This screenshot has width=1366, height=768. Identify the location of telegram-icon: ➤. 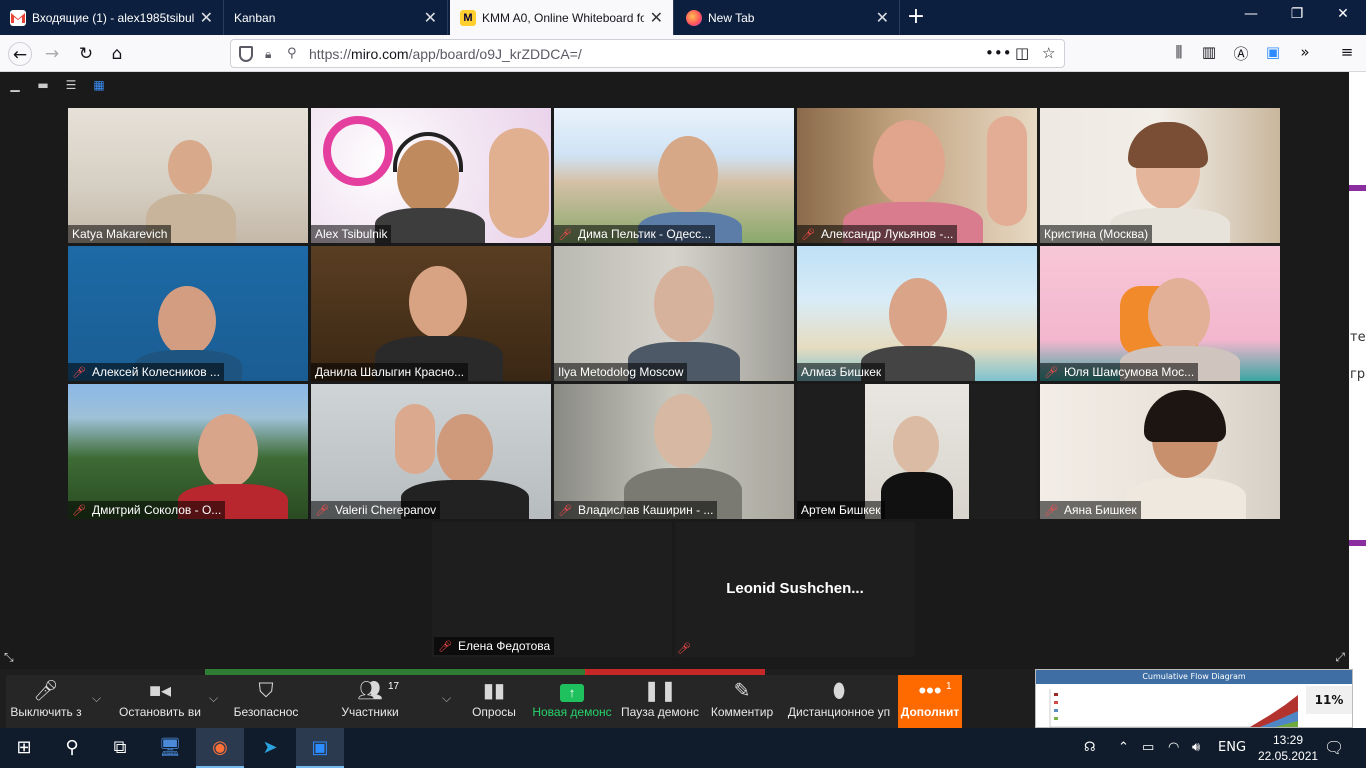
(270, 748).